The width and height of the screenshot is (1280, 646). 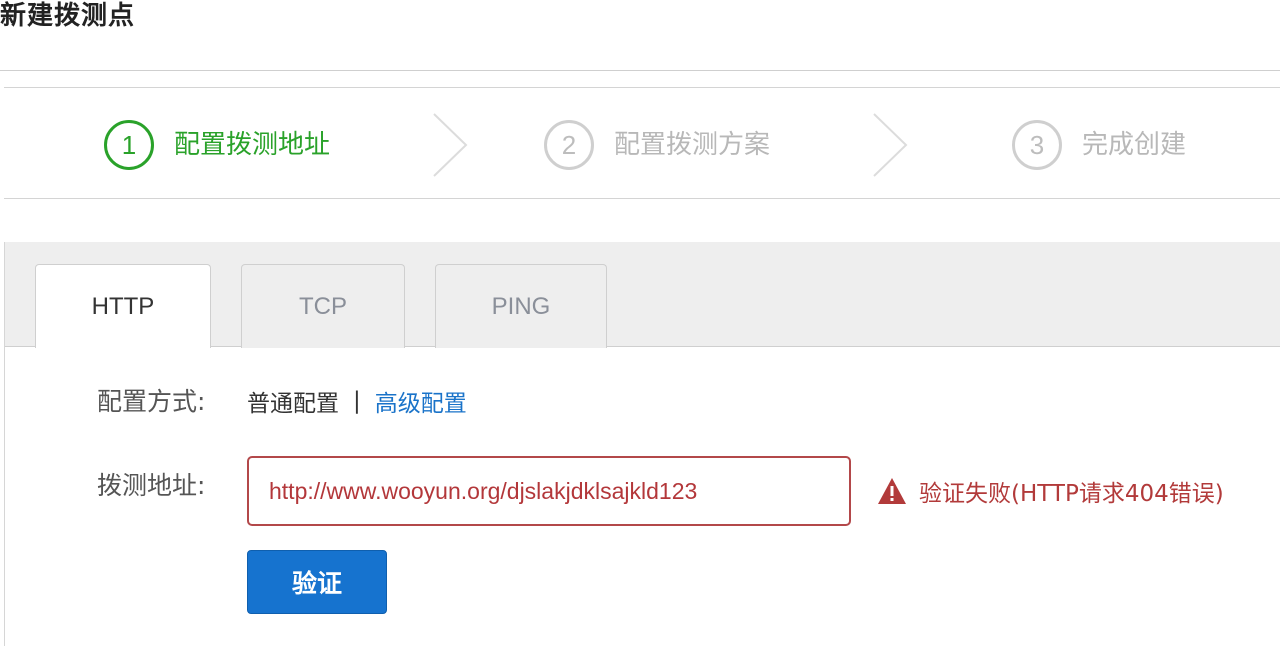 What do you see at coordinates (569, 145) in the screenshot?
I see `step-2-number: 2` at bounding box center [569, 145].